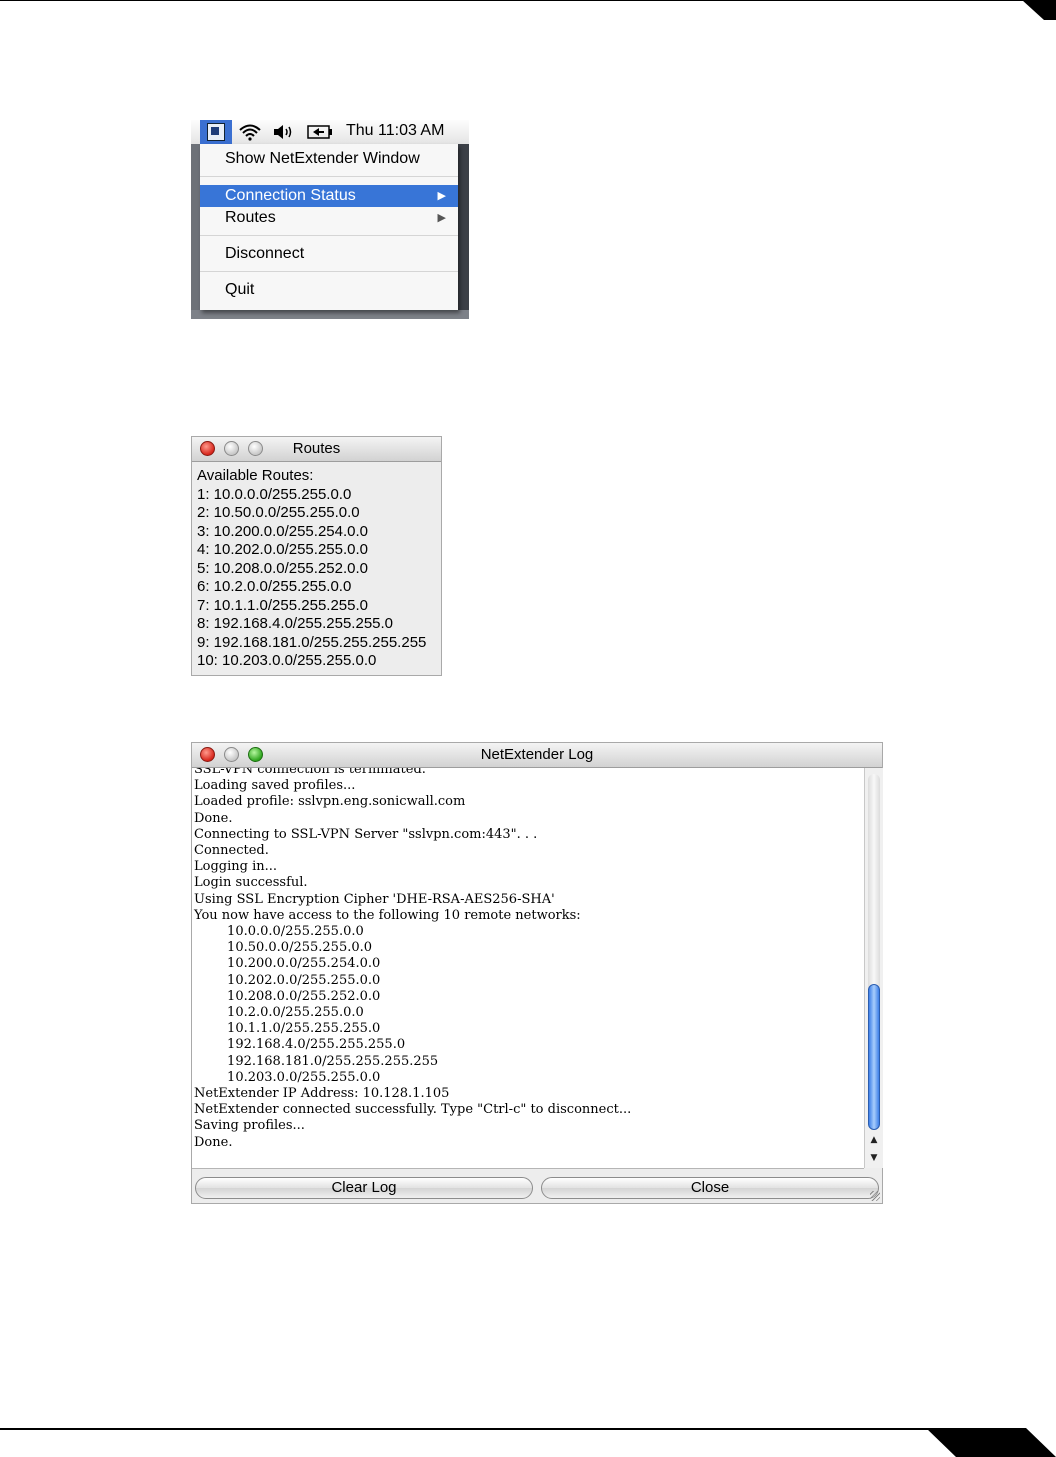 This screenshot has height=1457, width=1056. What do you see at coordinates (874, 1140) in the screenshot?
I see `scroll-up-arrow-icon: ▲` at bounding box center [874, 1140].